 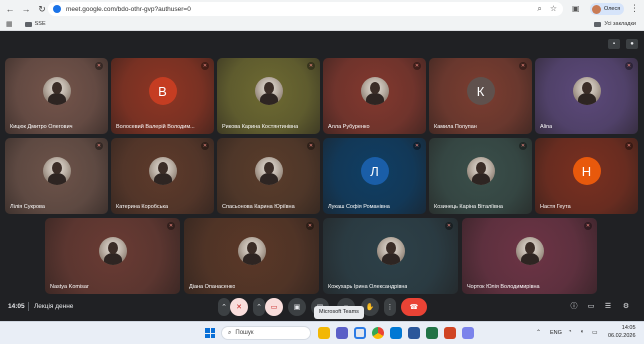 I want to click on store-icon, so click(x=396, y=333).